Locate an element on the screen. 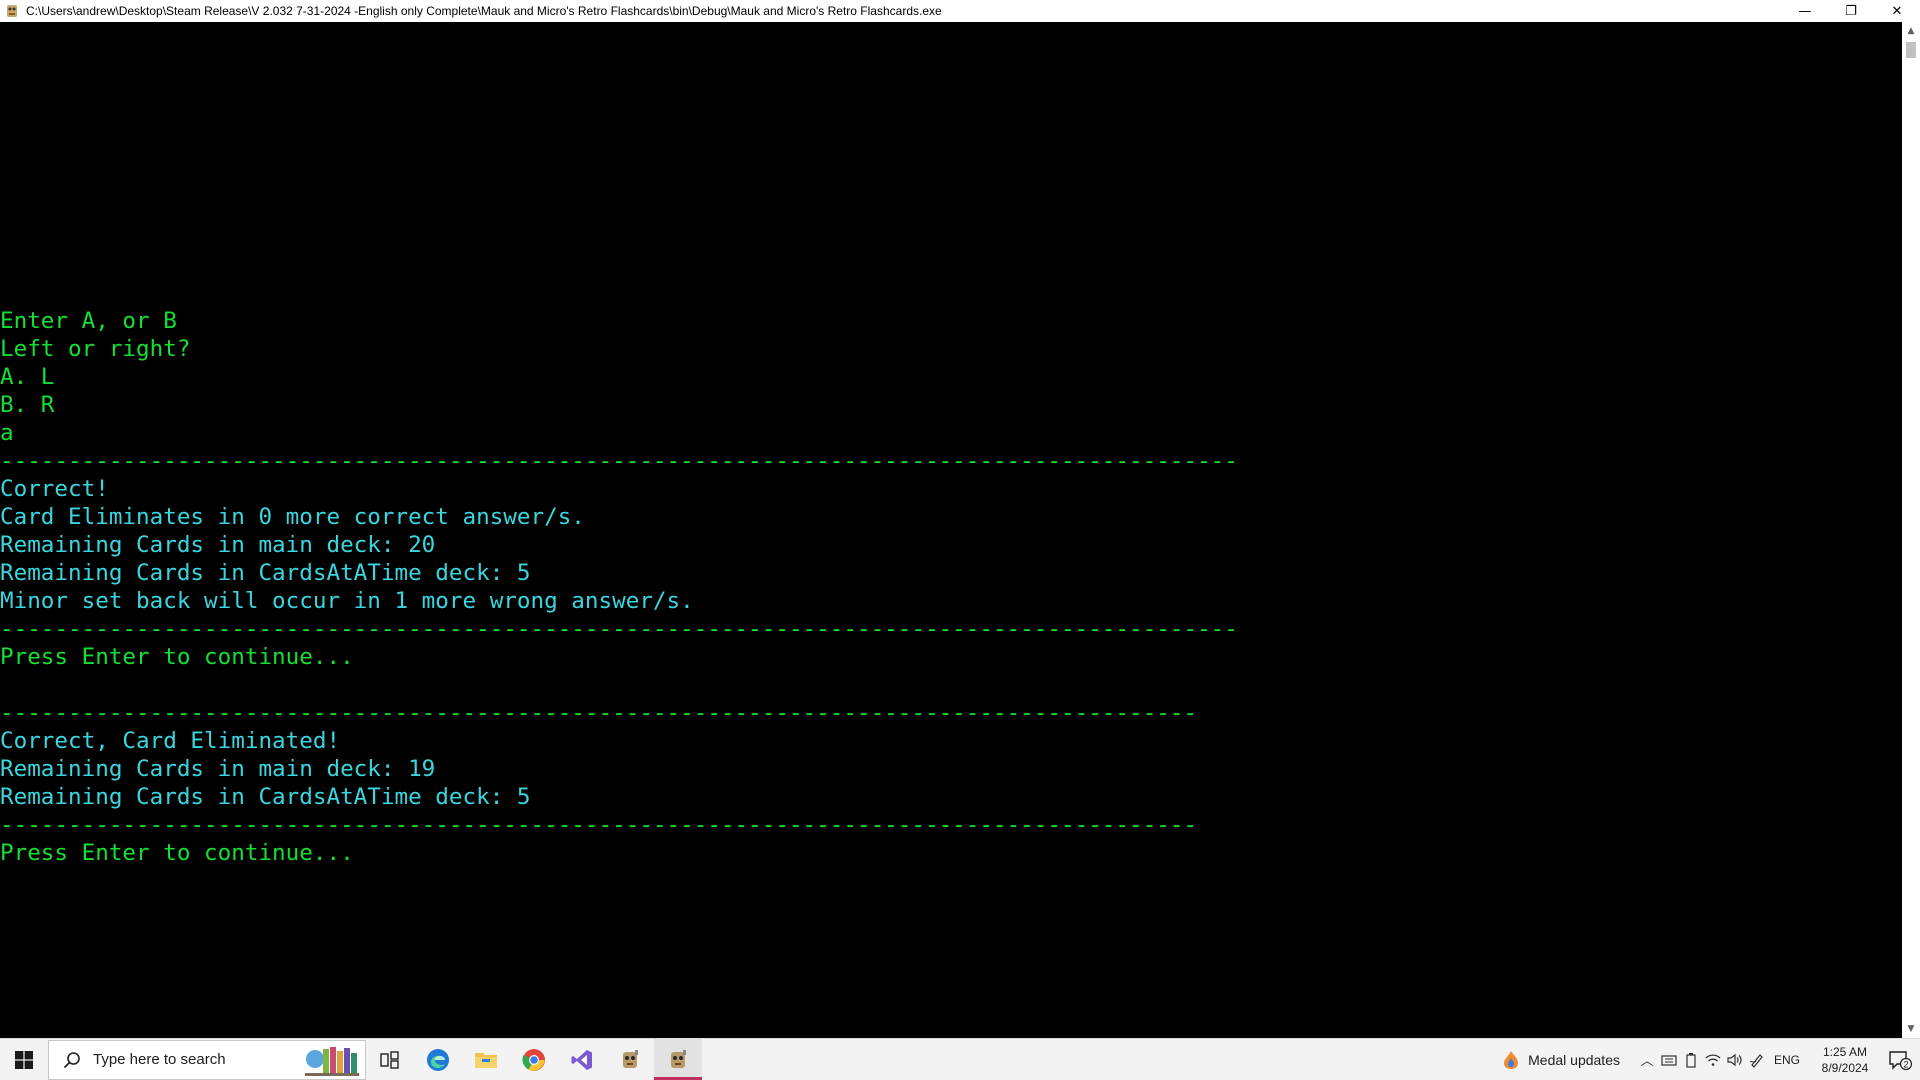  speaker-icon is located at coordinates (1734, 1059).